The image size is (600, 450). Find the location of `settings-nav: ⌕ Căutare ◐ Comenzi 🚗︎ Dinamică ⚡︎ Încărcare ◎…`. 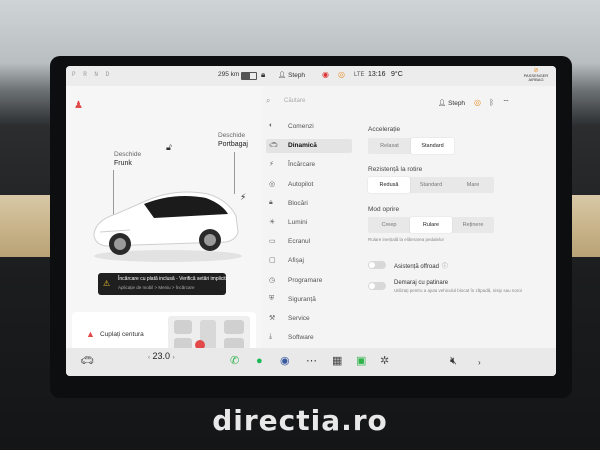

settings-nav: ⌕ Căutare ◐ Comenzi 🚗︎ Dinamică ⚡︎ Încărcare ◎… is located at coordinates (310, 217).